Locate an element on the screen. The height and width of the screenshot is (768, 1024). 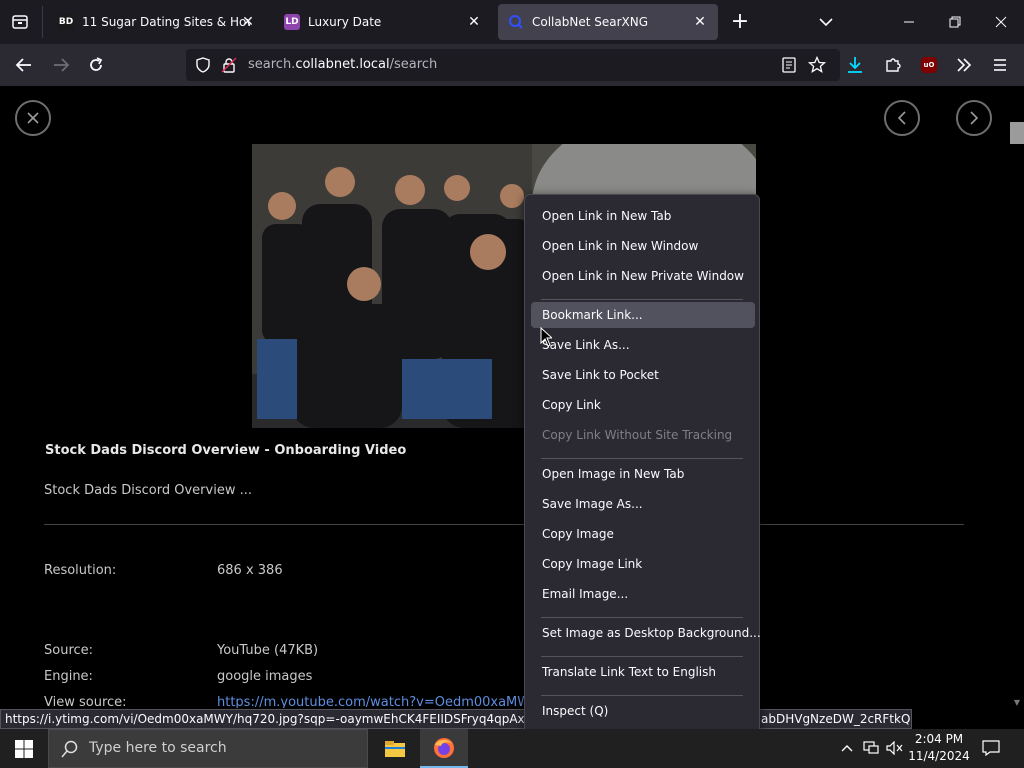
taskbar-search-placeholder: Type here to search is located at coordinates (158, 748).